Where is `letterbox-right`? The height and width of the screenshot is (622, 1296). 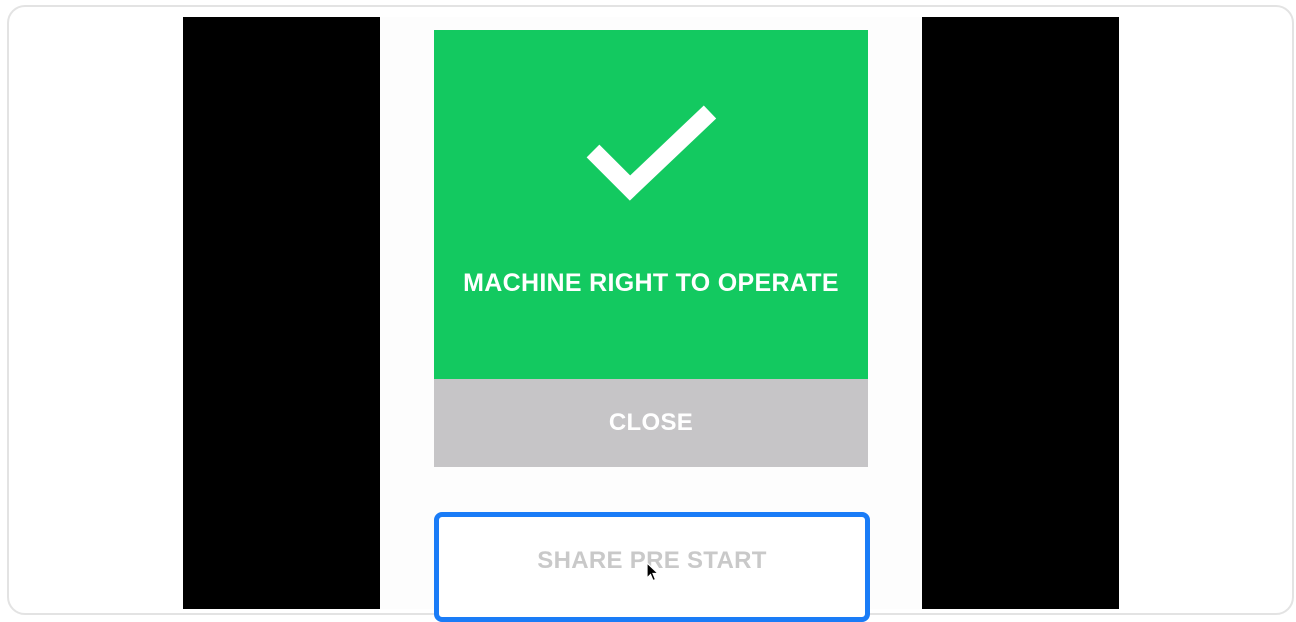 letterbox-right is located at coordinates (1020, 313).